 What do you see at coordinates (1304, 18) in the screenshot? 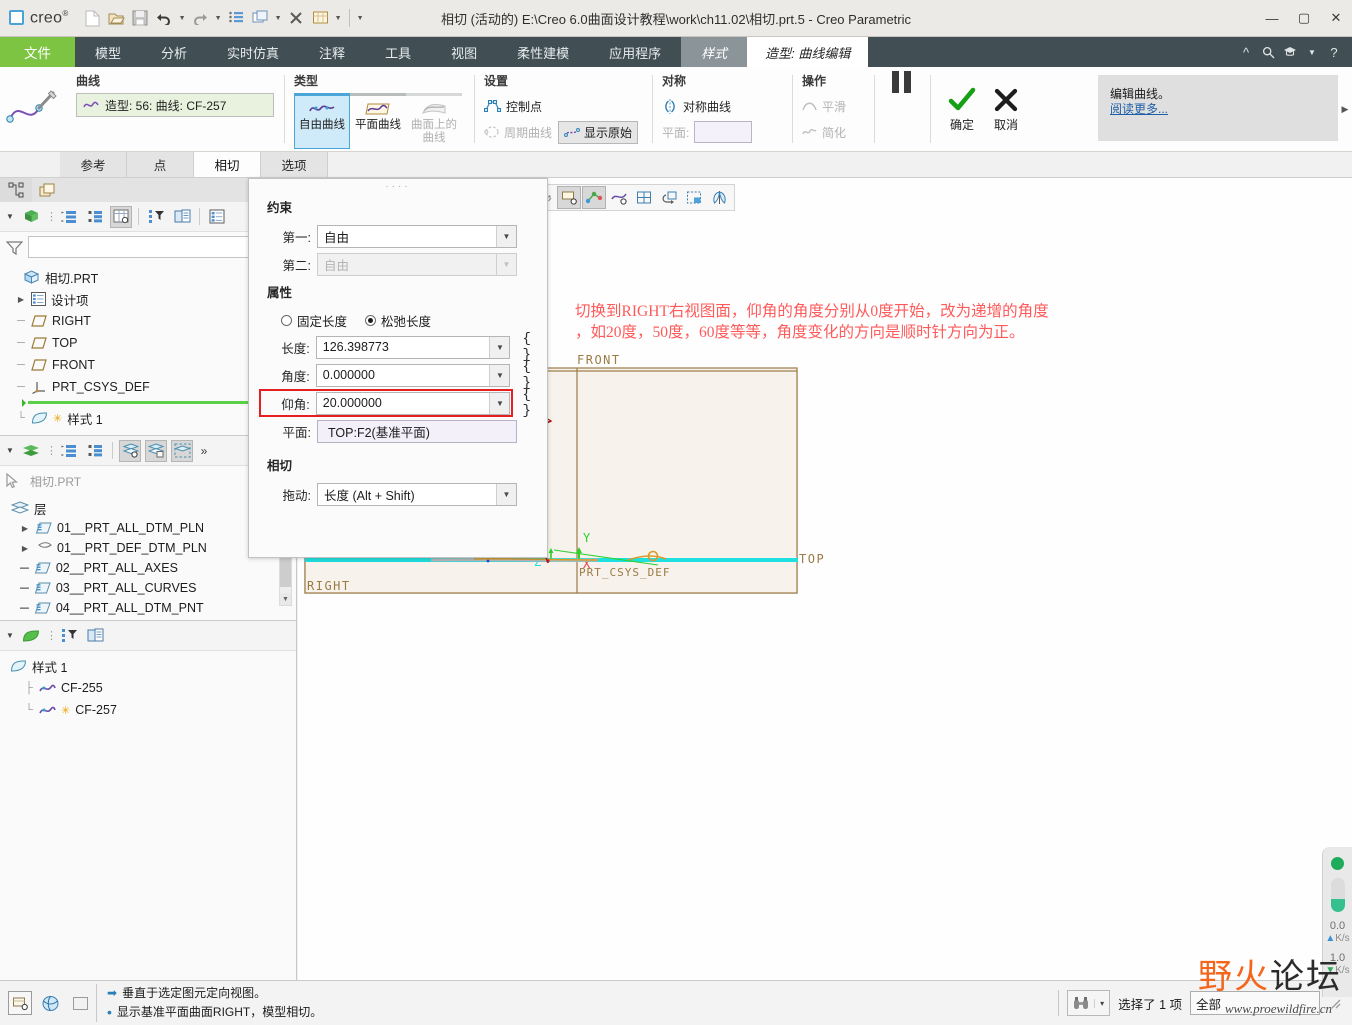
I see `maximize-button: ▢` at bounding box center [1304, 18].